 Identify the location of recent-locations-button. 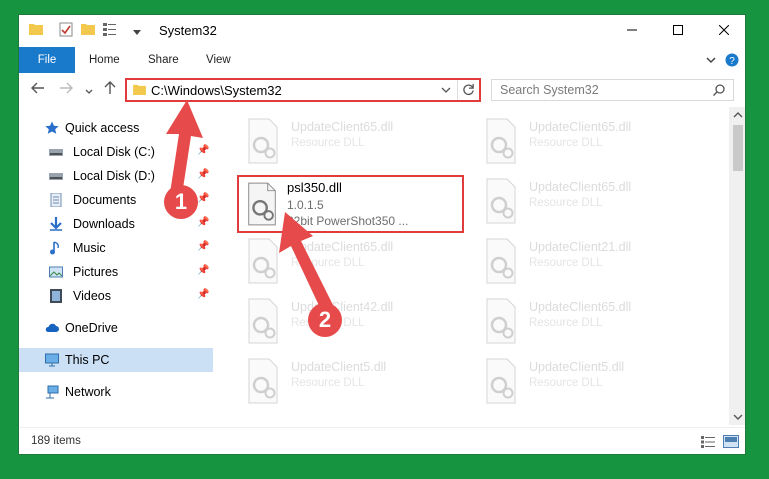
(89, 91).